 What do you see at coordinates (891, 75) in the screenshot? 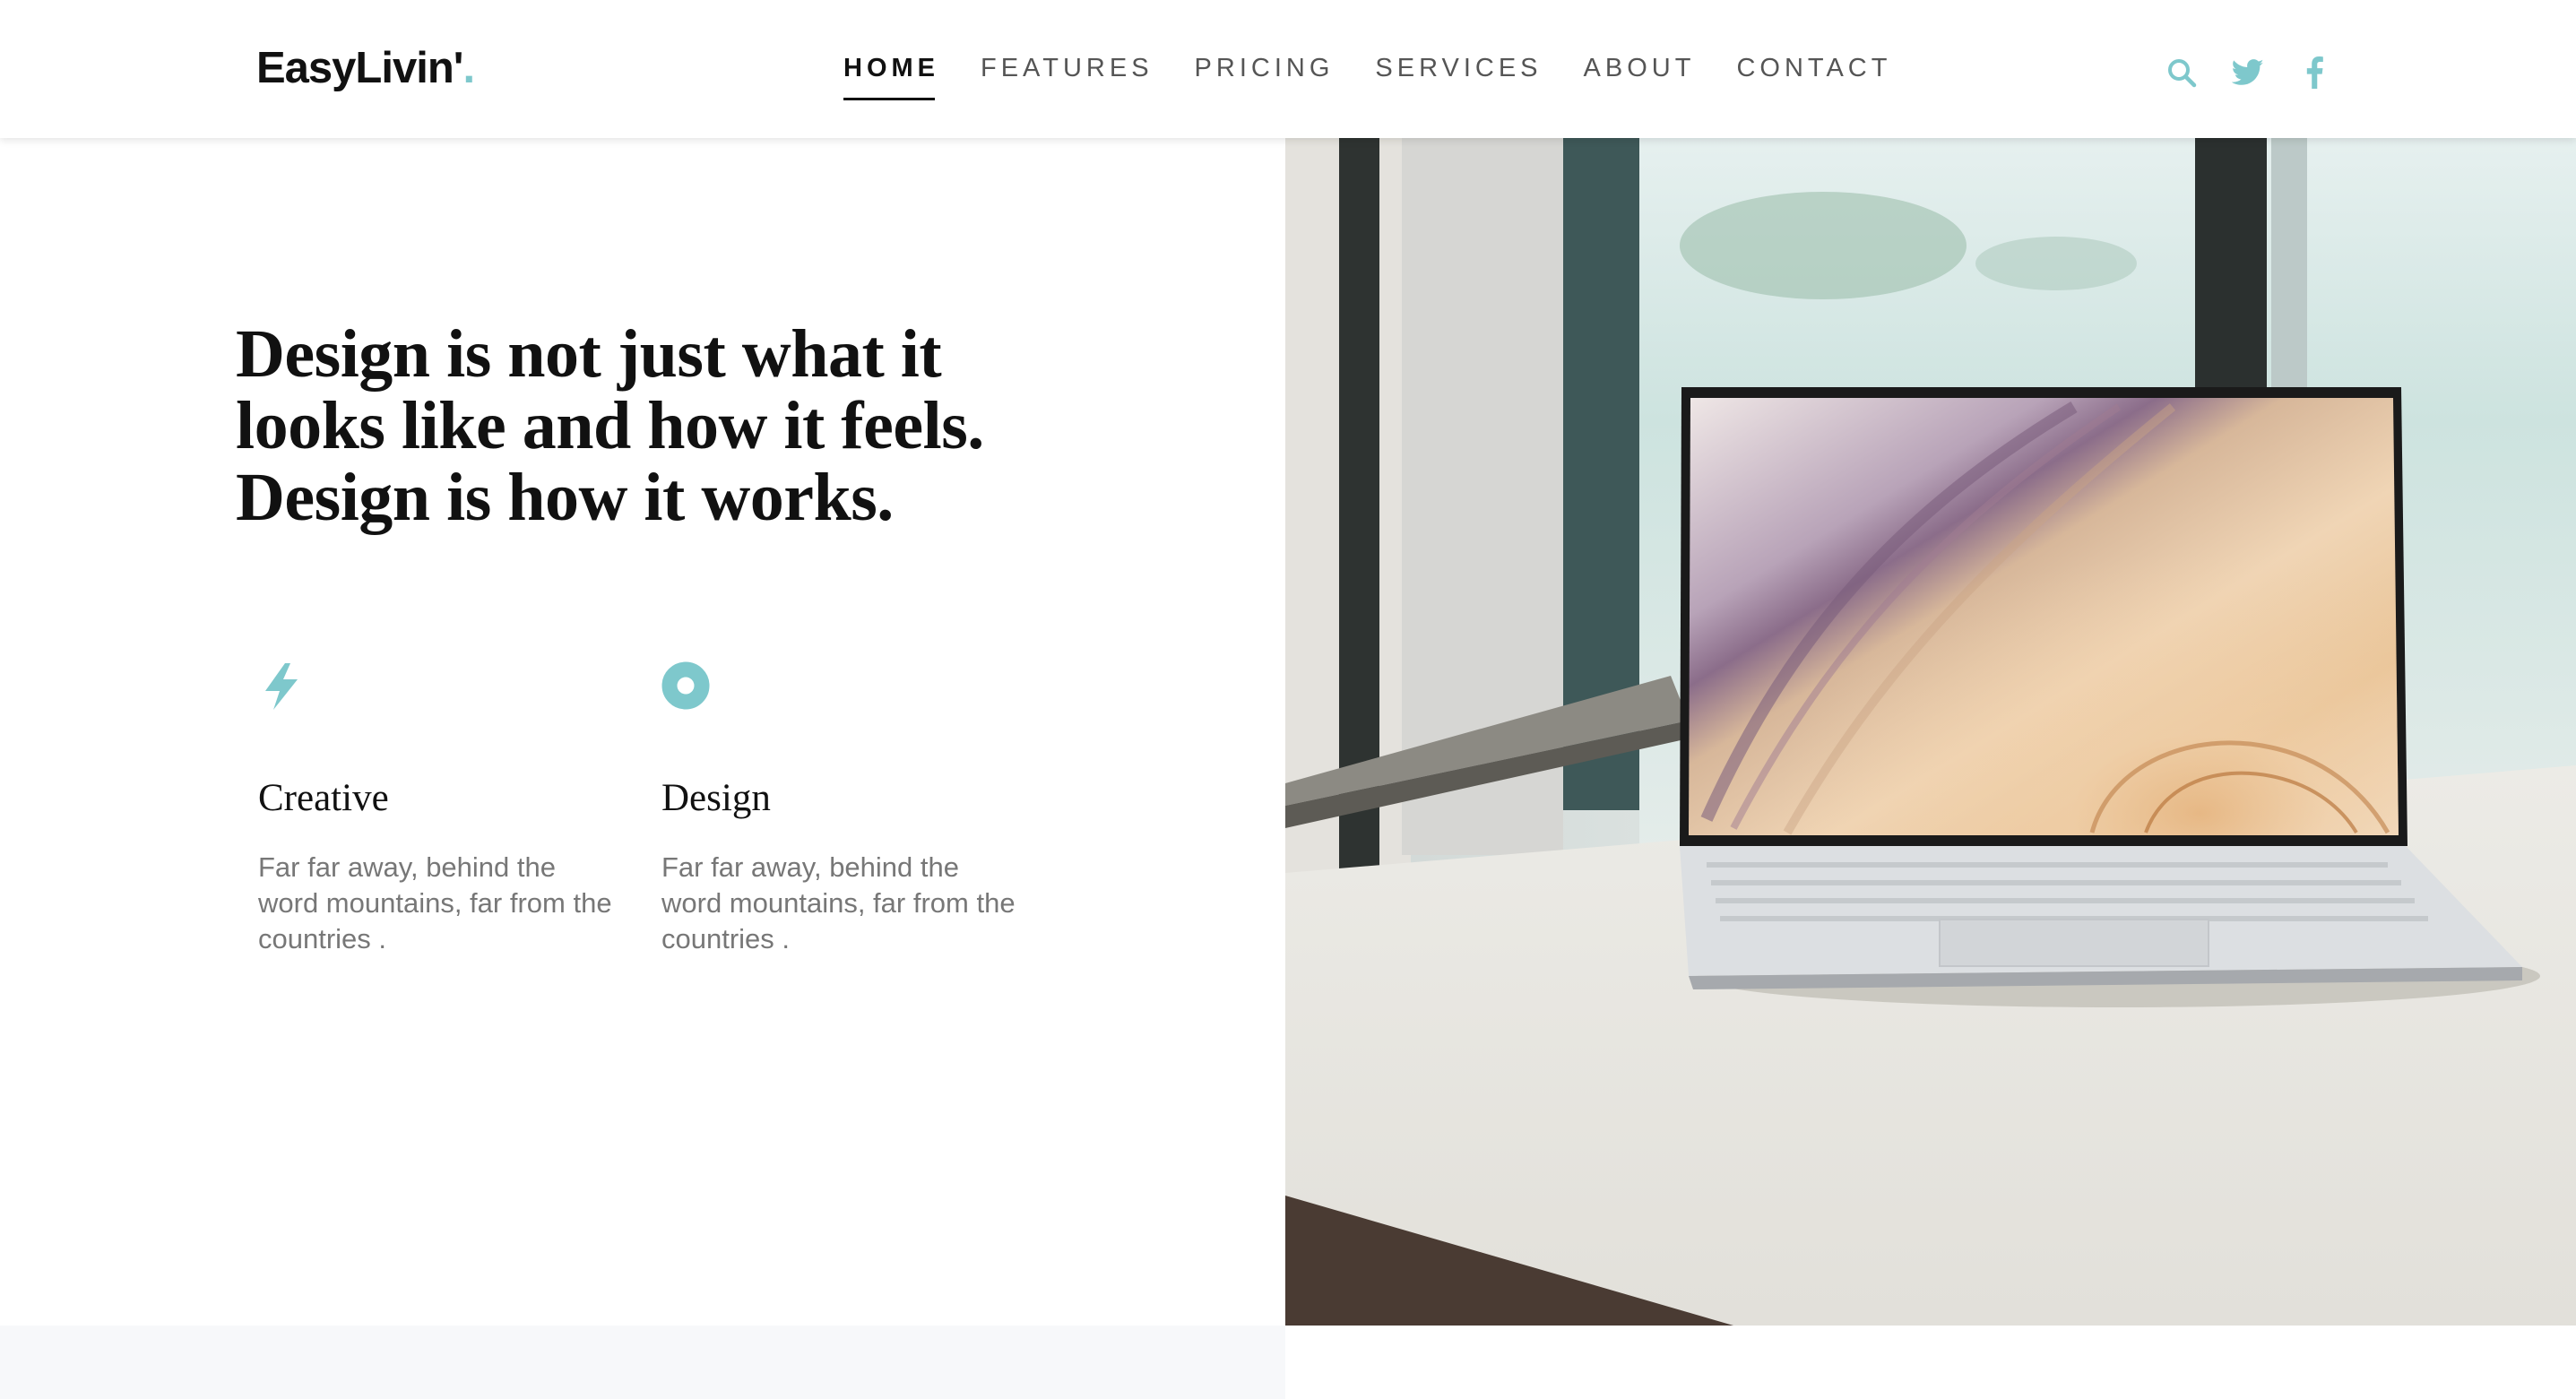
I see `nav-home: HOME` at bounding box center [891, 75].